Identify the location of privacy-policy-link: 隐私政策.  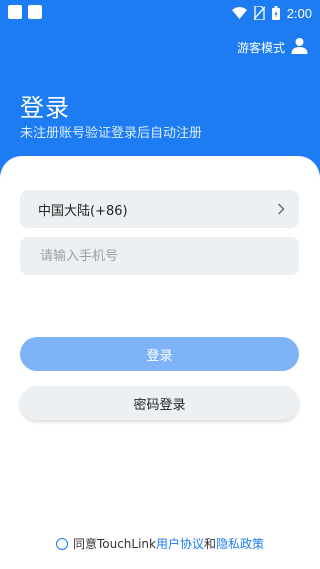
(240, 543).